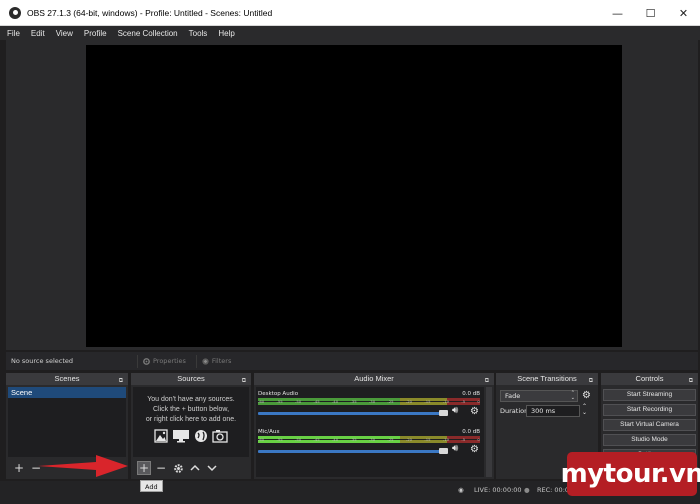 The image size is (700, 504). What do you see at coordinates (461, 490) in the screenshot?
I see `live-indicator-icon: ◉` at bounding box center [461, 490].